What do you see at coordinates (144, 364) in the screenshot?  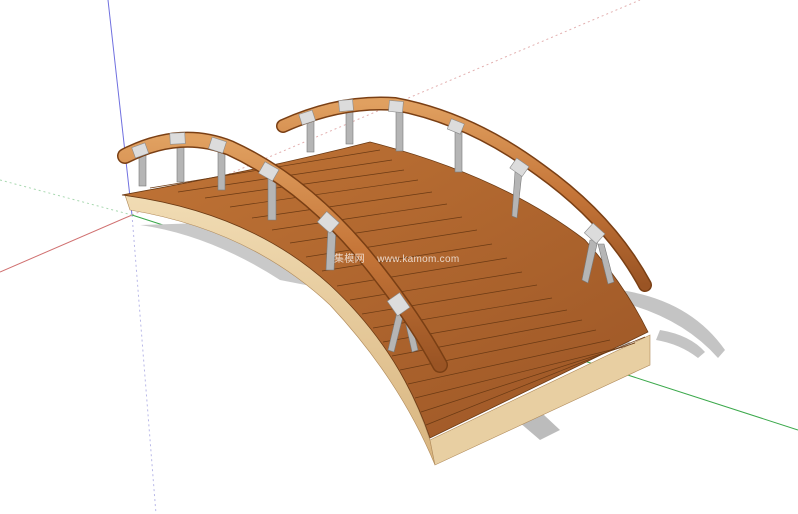 I see `blue-axis-dashed` at bounding box center [144, 364].